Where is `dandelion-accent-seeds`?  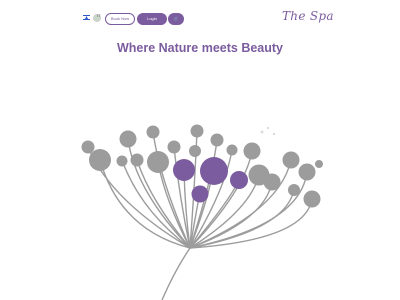 dandelion-accent-seeds is located at coordinates (210, 180).